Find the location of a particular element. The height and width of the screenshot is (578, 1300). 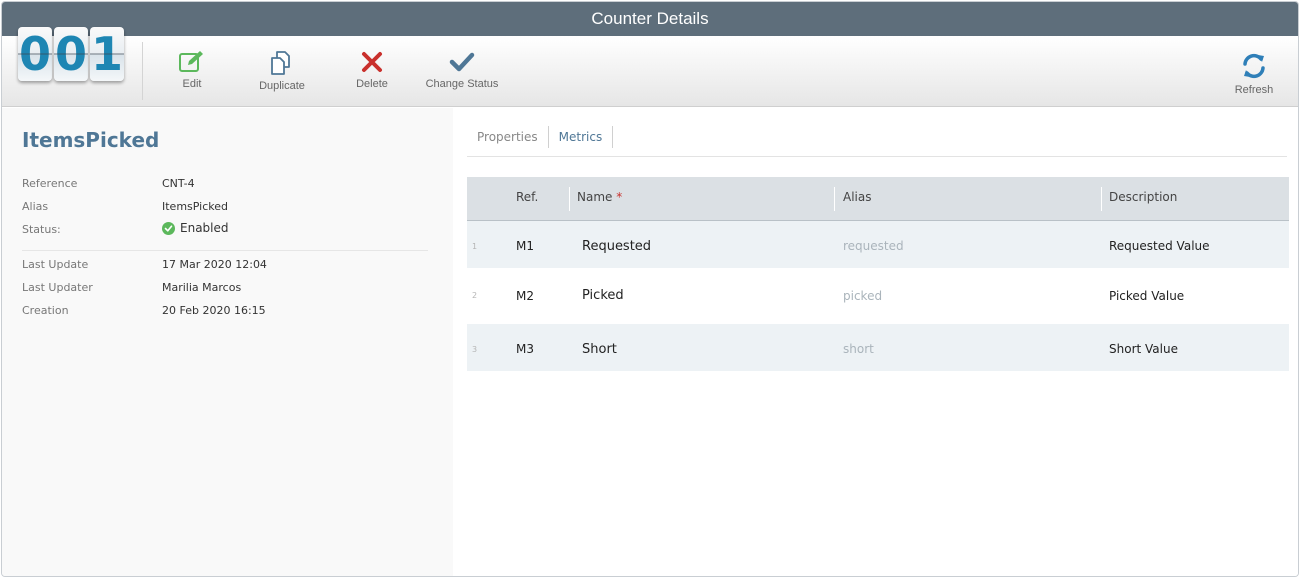

table-header: Ref. Name * Alias Description is located at coordinates (878, 199).